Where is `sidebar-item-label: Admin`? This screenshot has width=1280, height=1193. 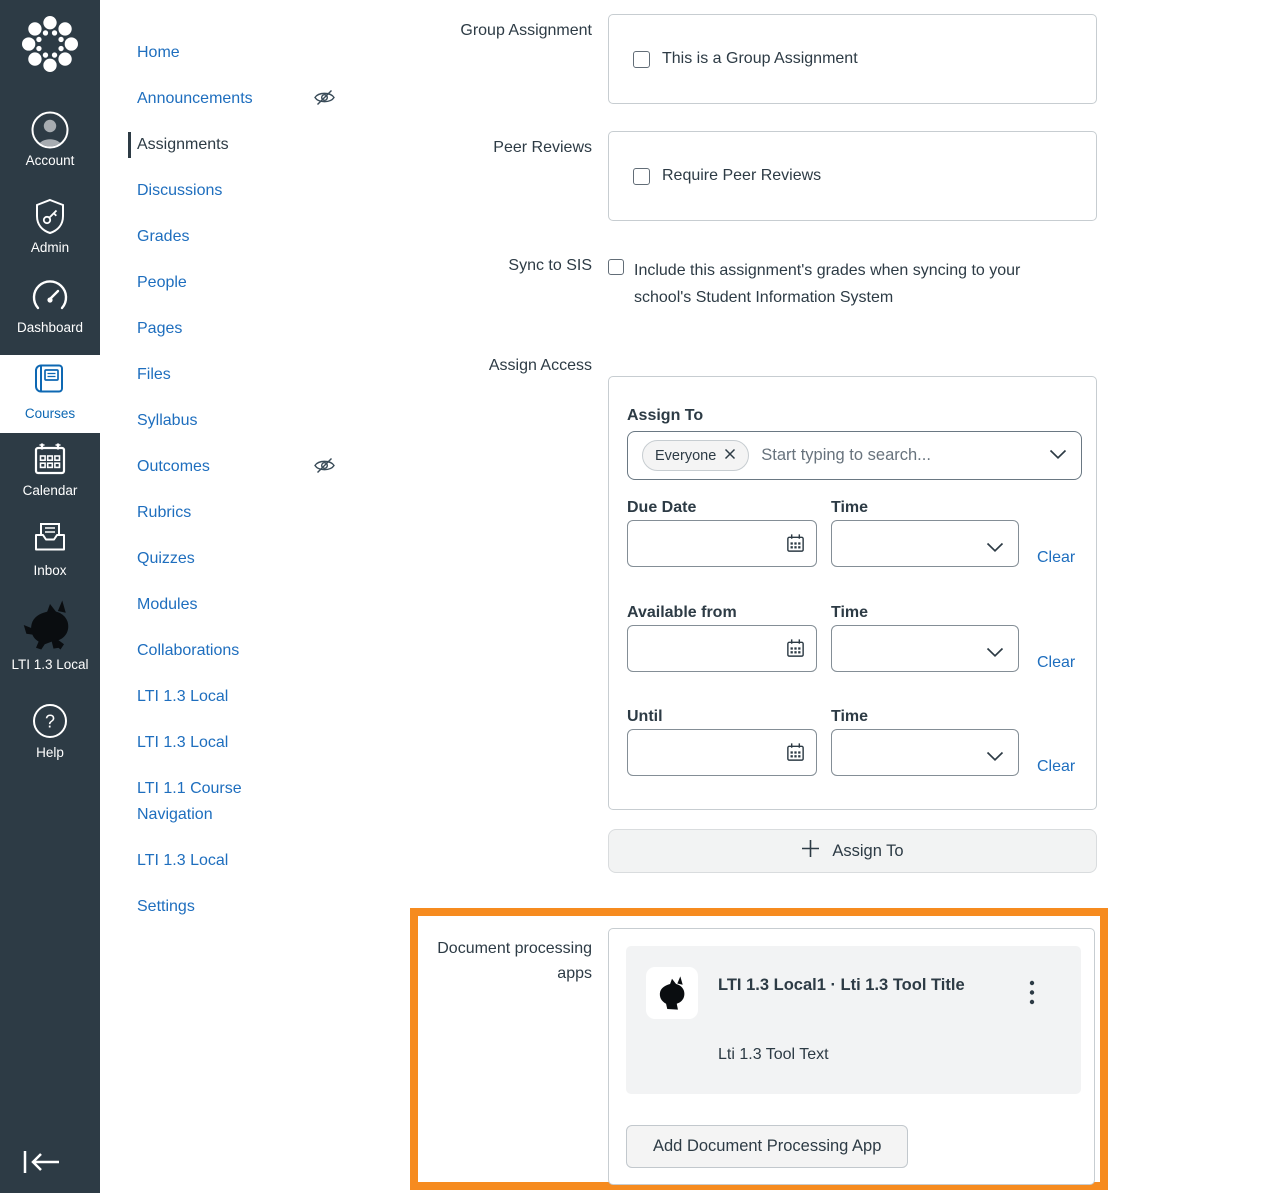
sidebar-item-label: Admin is located at coordinates (50, 247).